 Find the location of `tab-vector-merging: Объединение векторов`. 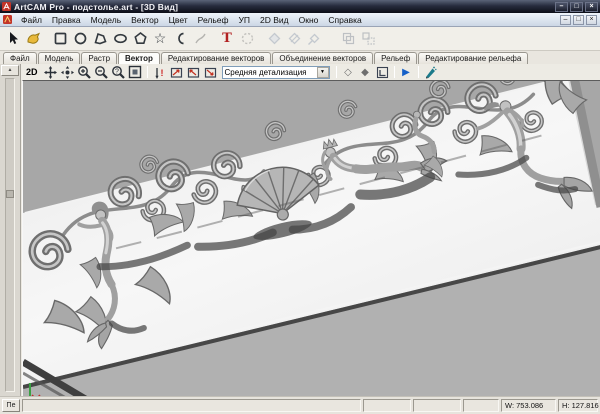

tab-vector-merging: Объединение векторов is located at coordinates (323, 58).